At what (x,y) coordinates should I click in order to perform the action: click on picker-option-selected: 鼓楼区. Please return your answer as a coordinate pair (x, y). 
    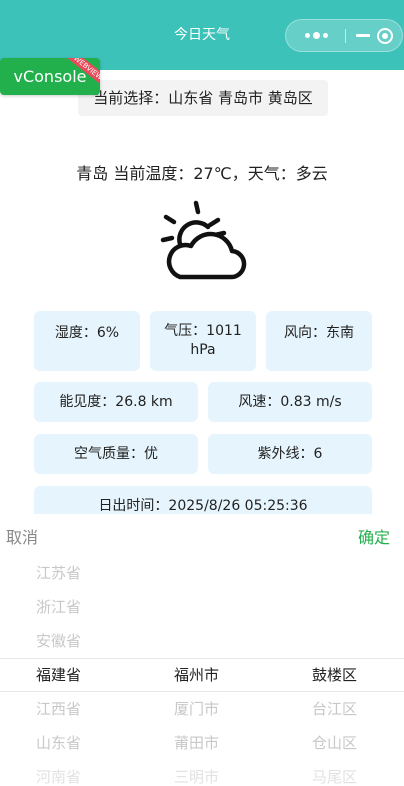
    Looking at the image, I should click on (334, 675).